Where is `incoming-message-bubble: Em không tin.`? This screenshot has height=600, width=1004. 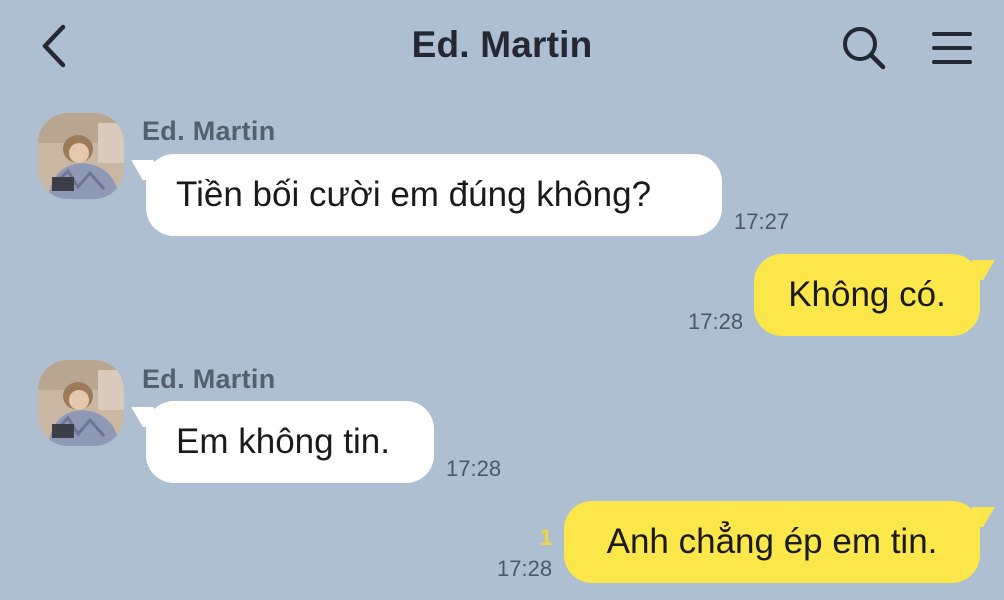 incoming-message-bubble: Em không tin. is located at coordinates (290, 442).